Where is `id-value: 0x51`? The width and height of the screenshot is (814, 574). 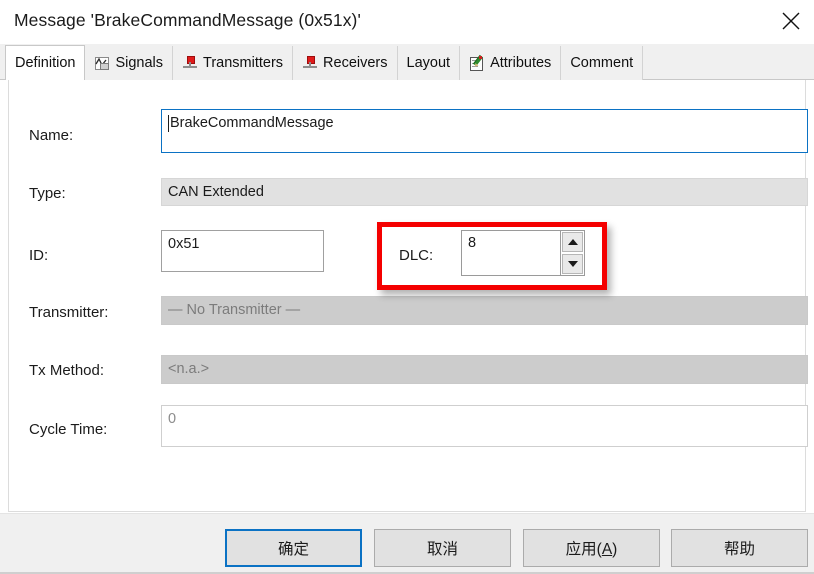
id-value: 0x51 is located at coordinates (184, 244).